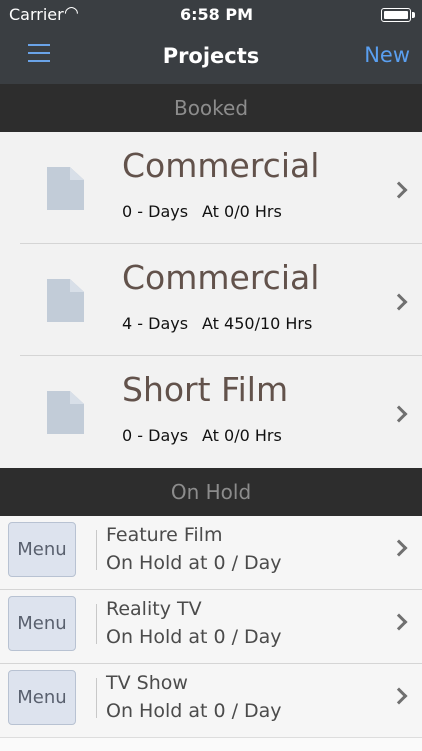 This screenshot has height=751, width=422. I want to click on page-title: Projects, so click(211, 56).